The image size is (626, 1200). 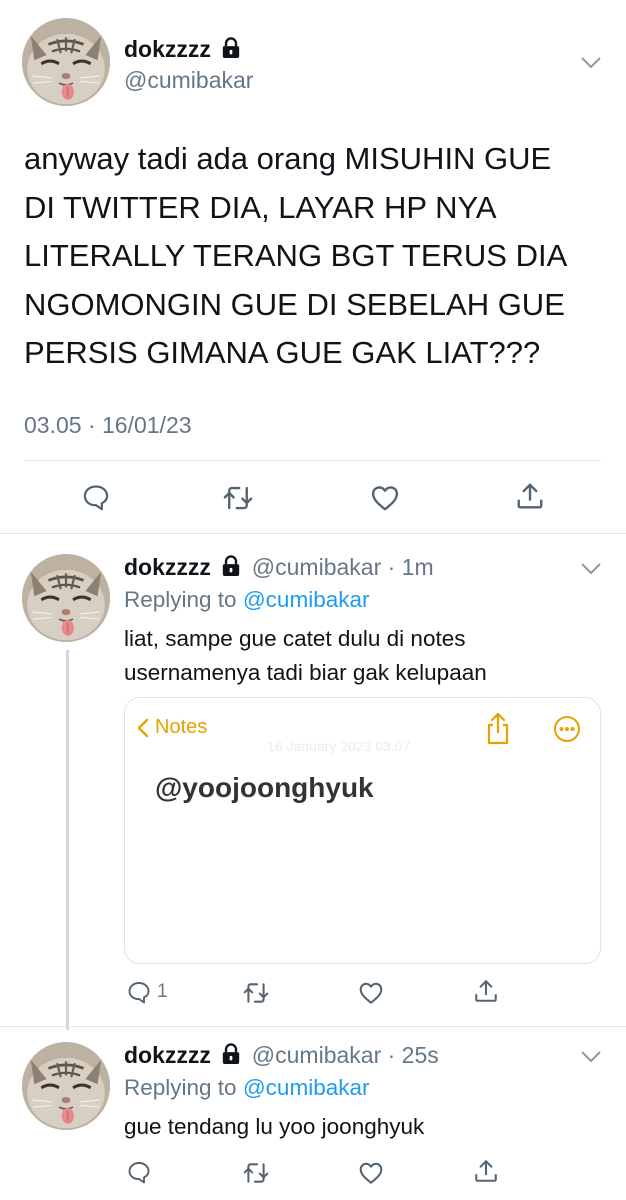 What do you see at coordinates (260, 207) in the screenshot?
I see `tweet-text-line: DI TWITTER DIA, LAYAR HP NYA` at bounding box center [260, 207].